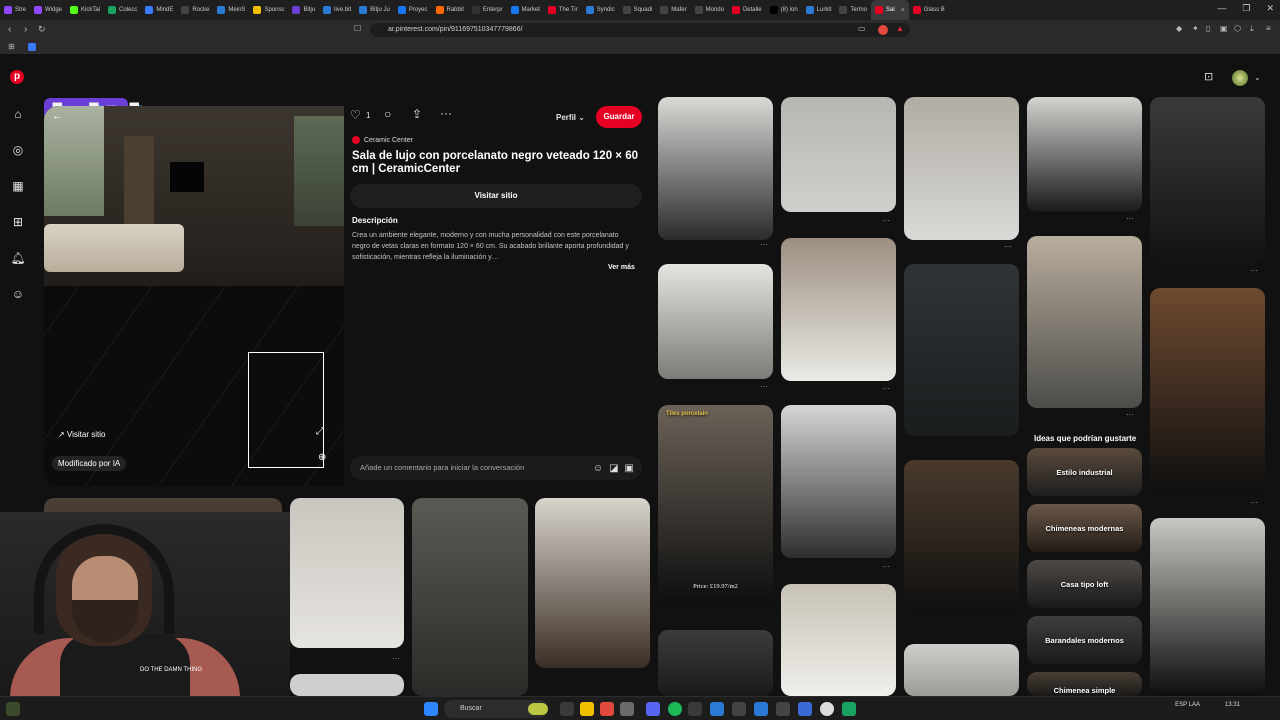 This screenshot has width=1280, height=720. Describe the element at coordinates (32, 47) in the screenshot. I see `bookmark-favicon-icon` at that location.